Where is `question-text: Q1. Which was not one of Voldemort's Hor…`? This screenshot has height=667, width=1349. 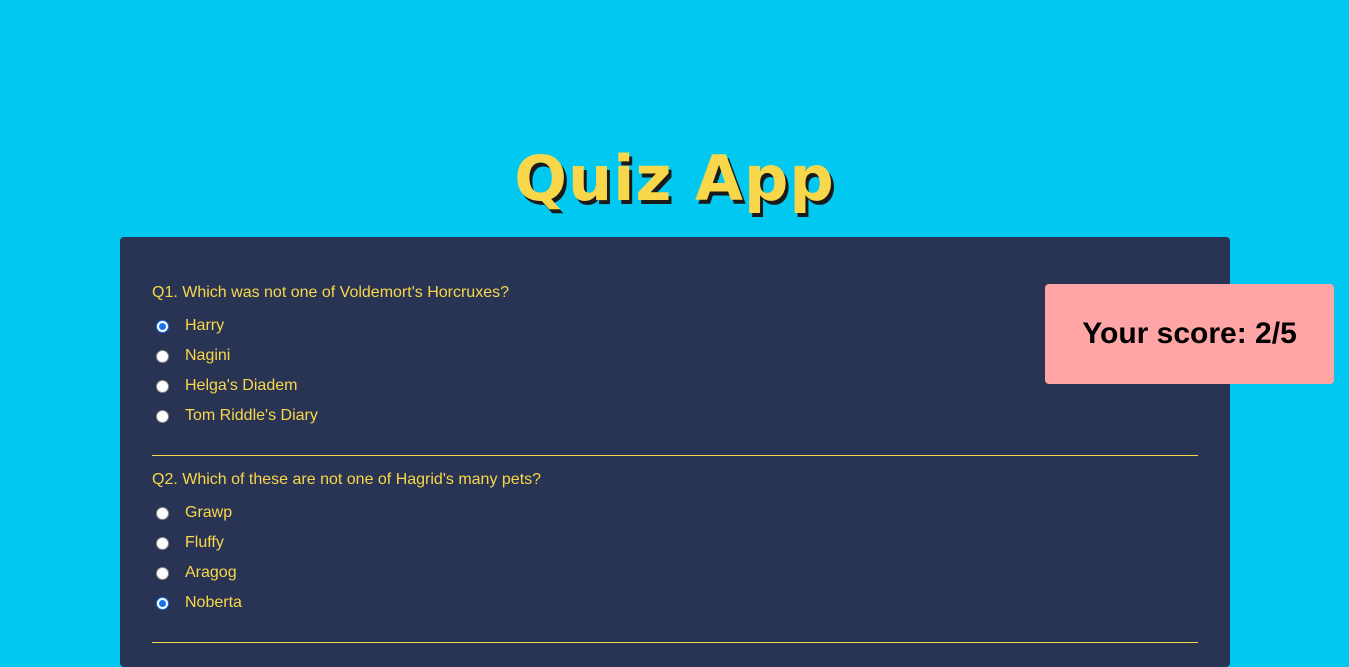
question-text: Q1. Which was not one of Voldemort's Hor… is located at coordinates (330, 292).